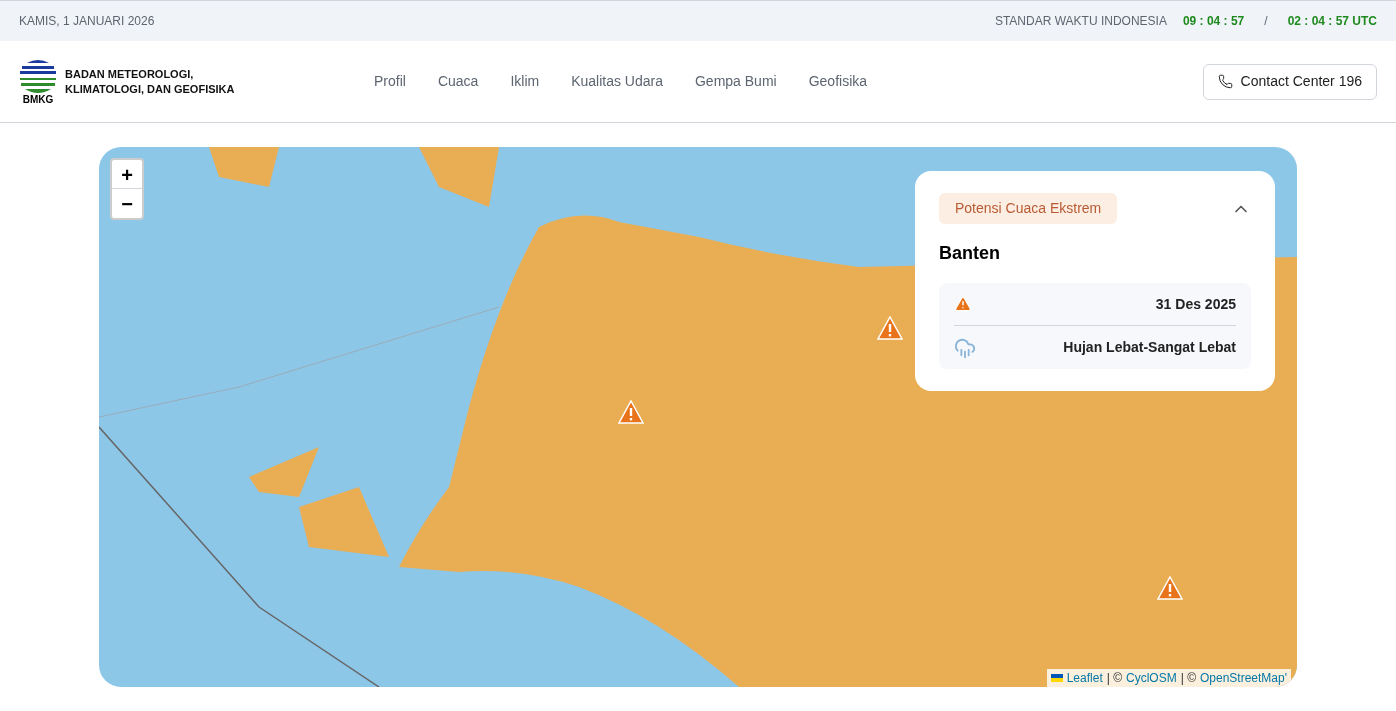  Describe the element at coordinates (1225, 81) in the screenshot. I see `phone-icon` at that location.